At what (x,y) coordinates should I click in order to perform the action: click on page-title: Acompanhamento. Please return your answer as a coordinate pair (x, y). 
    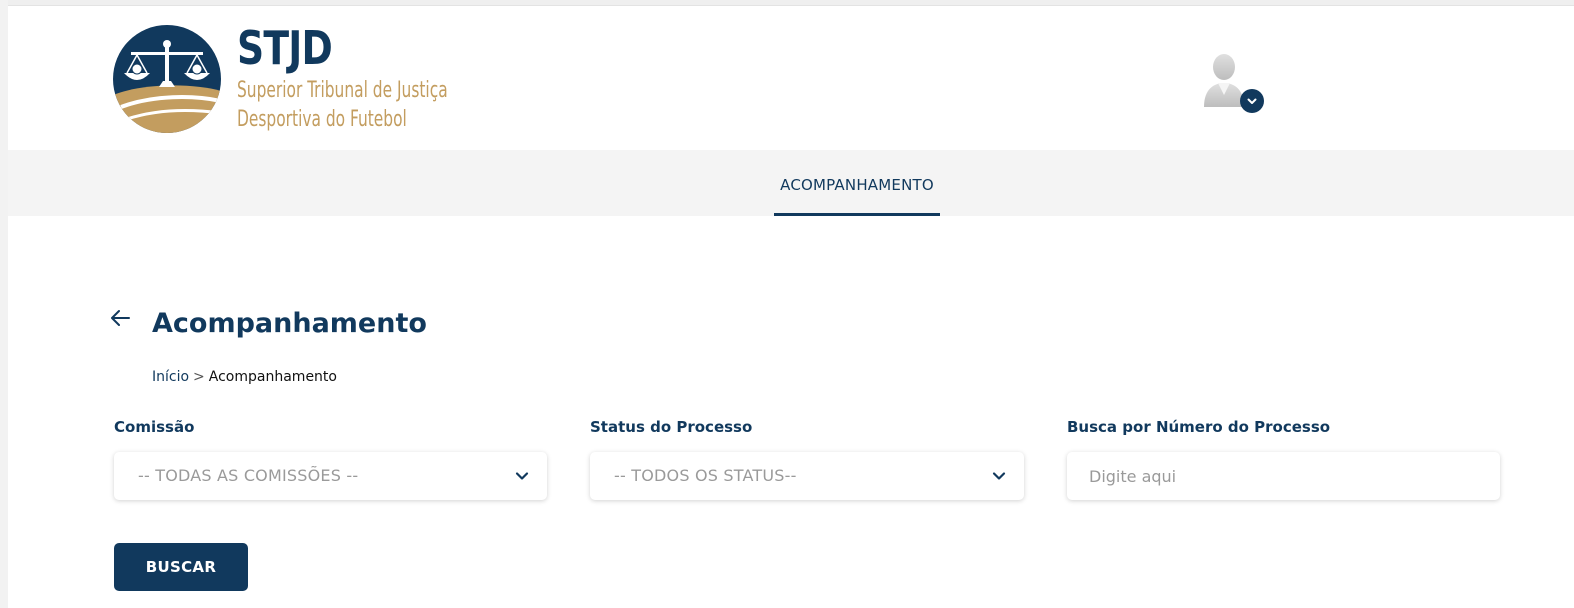
    Looking at the image, I should click on (289, 323).